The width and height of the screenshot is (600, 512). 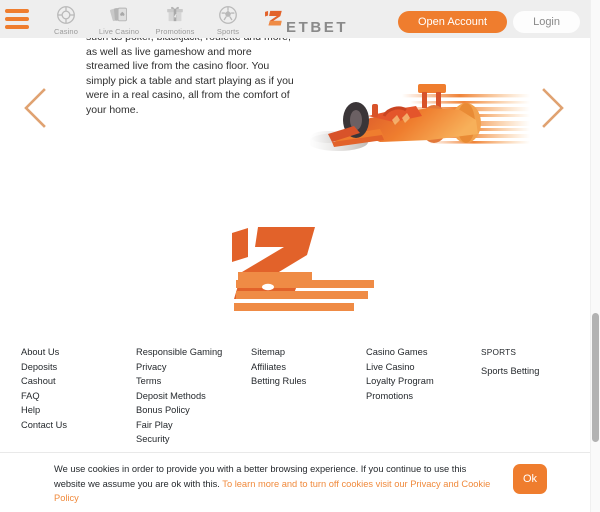 I want to click on footer-link: Promotions, so click(x=400, y=396).